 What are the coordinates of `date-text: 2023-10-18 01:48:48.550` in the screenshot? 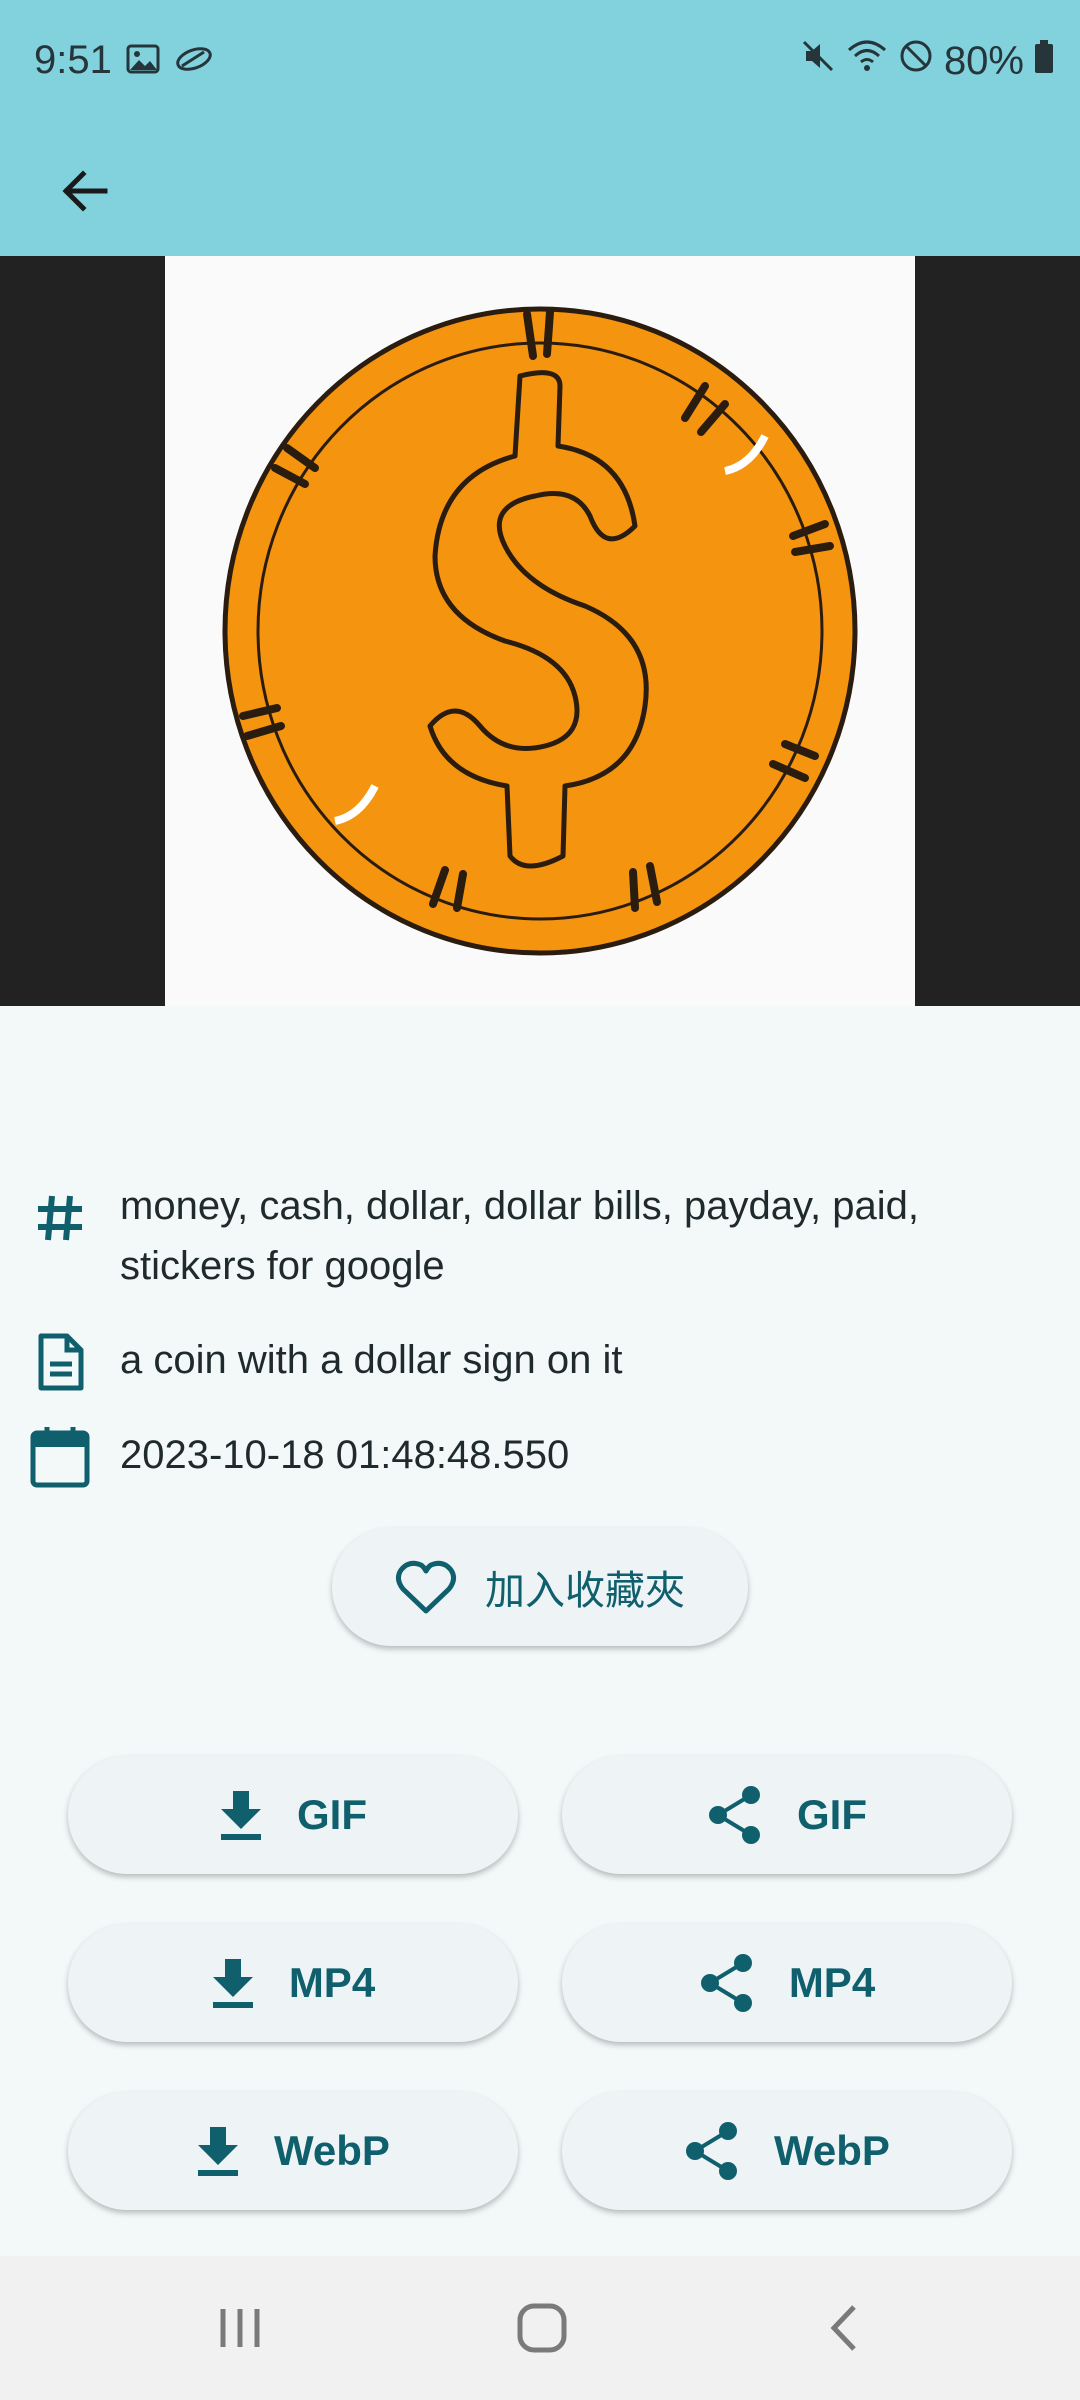 It's located at (345, 1455).